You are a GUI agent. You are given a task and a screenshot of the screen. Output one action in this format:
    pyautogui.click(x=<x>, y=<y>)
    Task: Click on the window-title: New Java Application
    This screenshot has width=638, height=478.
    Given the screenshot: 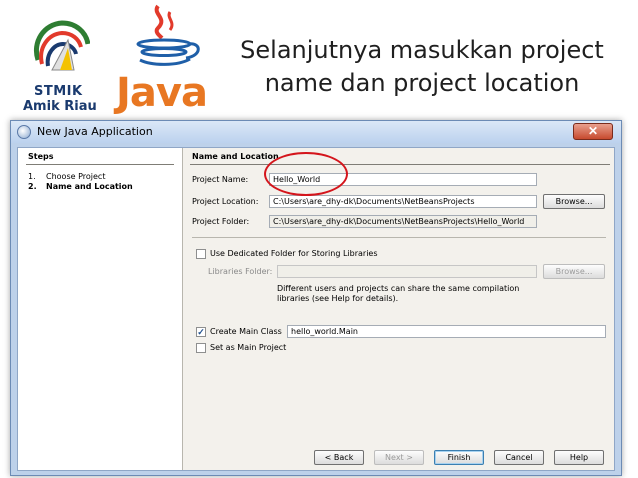 What is the action you would take?
    pyautogui.click(x=95, y=131)
    